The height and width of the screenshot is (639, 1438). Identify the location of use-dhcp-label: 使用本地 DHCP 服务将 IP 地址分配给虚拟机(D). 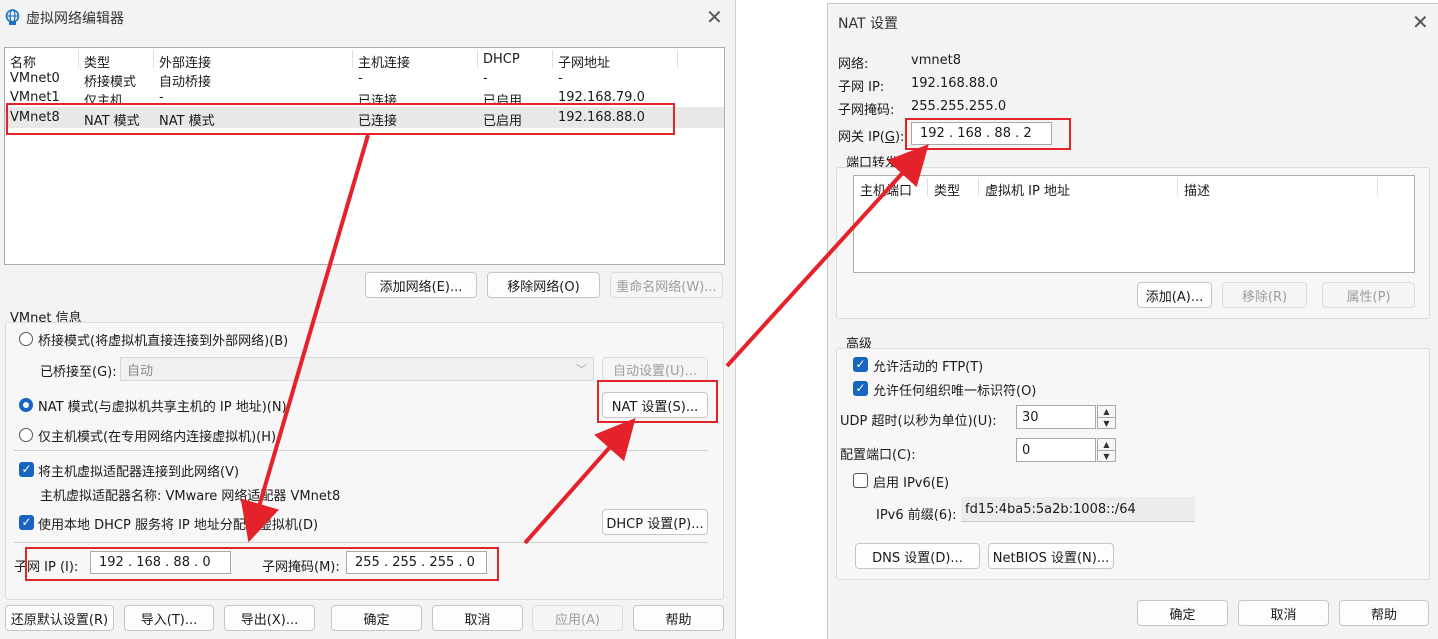
(178, 523).